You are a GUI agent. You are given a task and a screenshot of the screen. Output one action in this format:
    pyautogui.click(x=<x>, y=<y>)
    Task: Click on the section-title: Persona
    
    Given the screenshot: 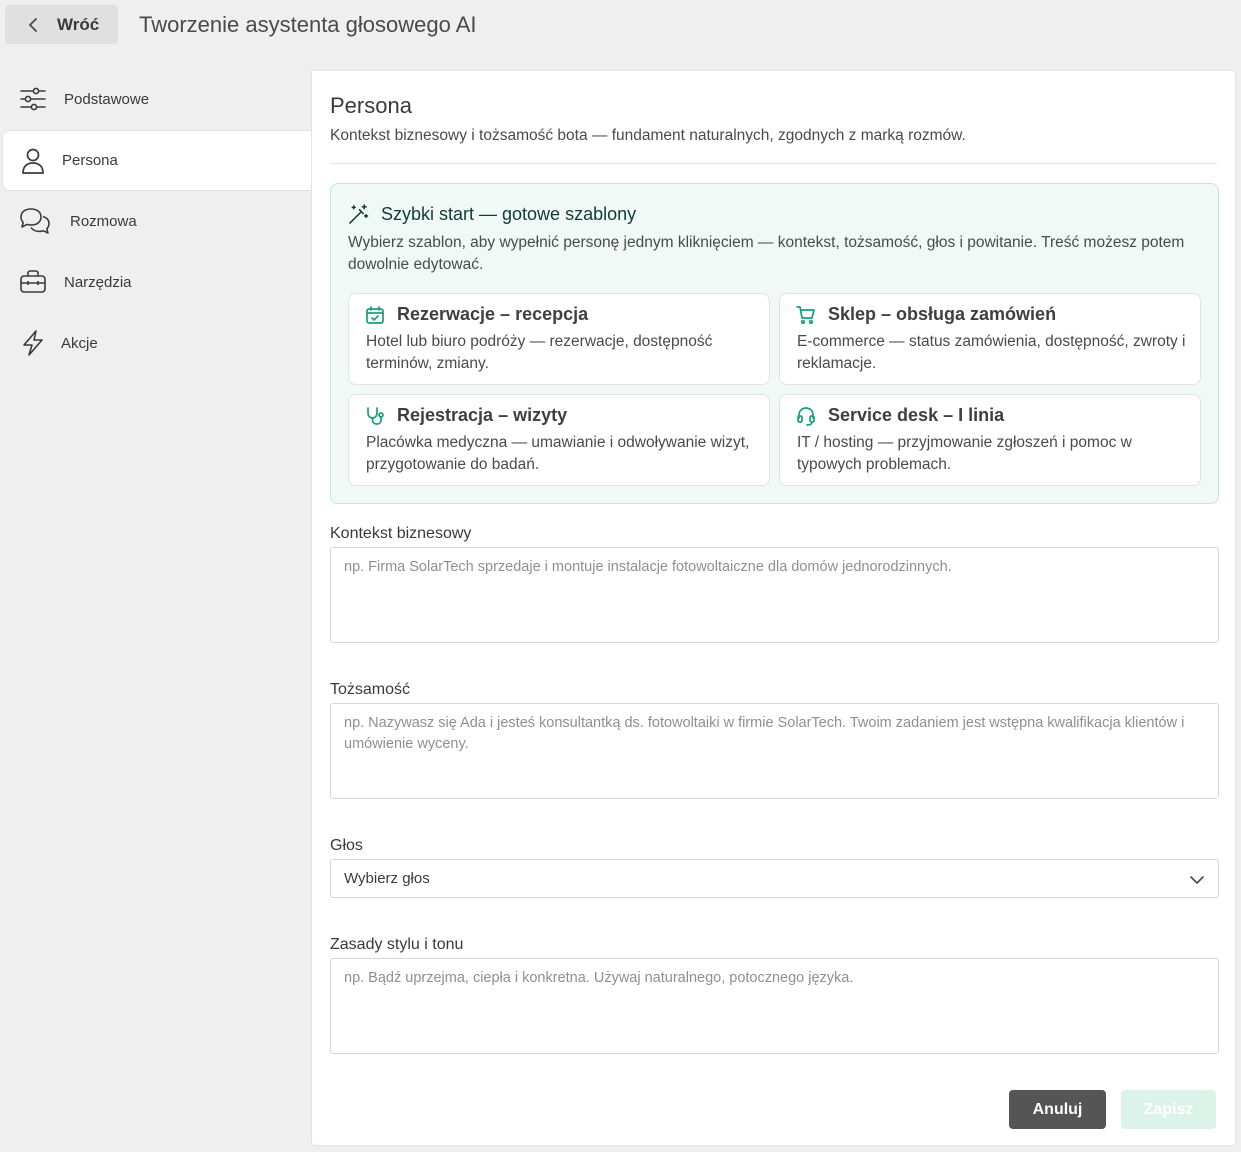 What is the action you would take?
    pyautogui.click(x=371, y=105)
    